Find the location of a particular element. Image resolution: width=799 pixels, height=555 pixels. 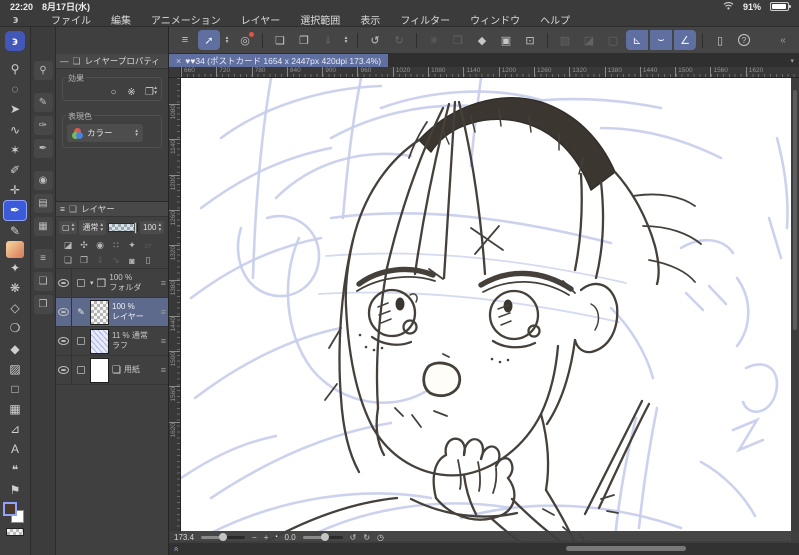

merge-down-button: ⇓ is located at coordinates (100, 260).